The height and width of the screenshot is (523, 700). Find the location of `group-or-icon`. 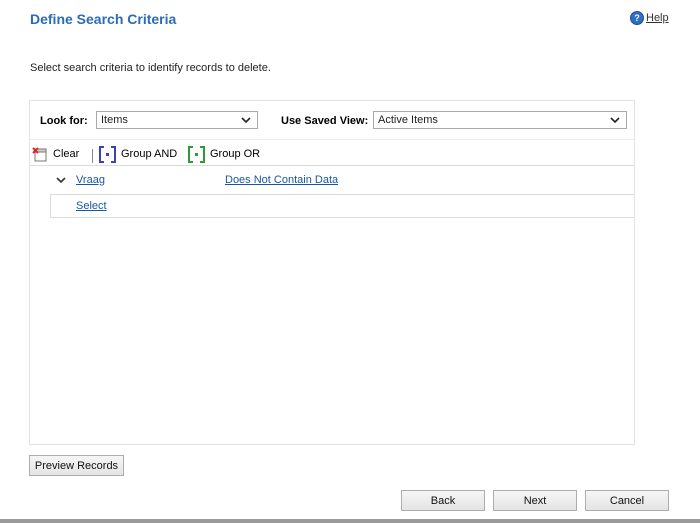

group-or-icon is located at coordinates (196, 154).